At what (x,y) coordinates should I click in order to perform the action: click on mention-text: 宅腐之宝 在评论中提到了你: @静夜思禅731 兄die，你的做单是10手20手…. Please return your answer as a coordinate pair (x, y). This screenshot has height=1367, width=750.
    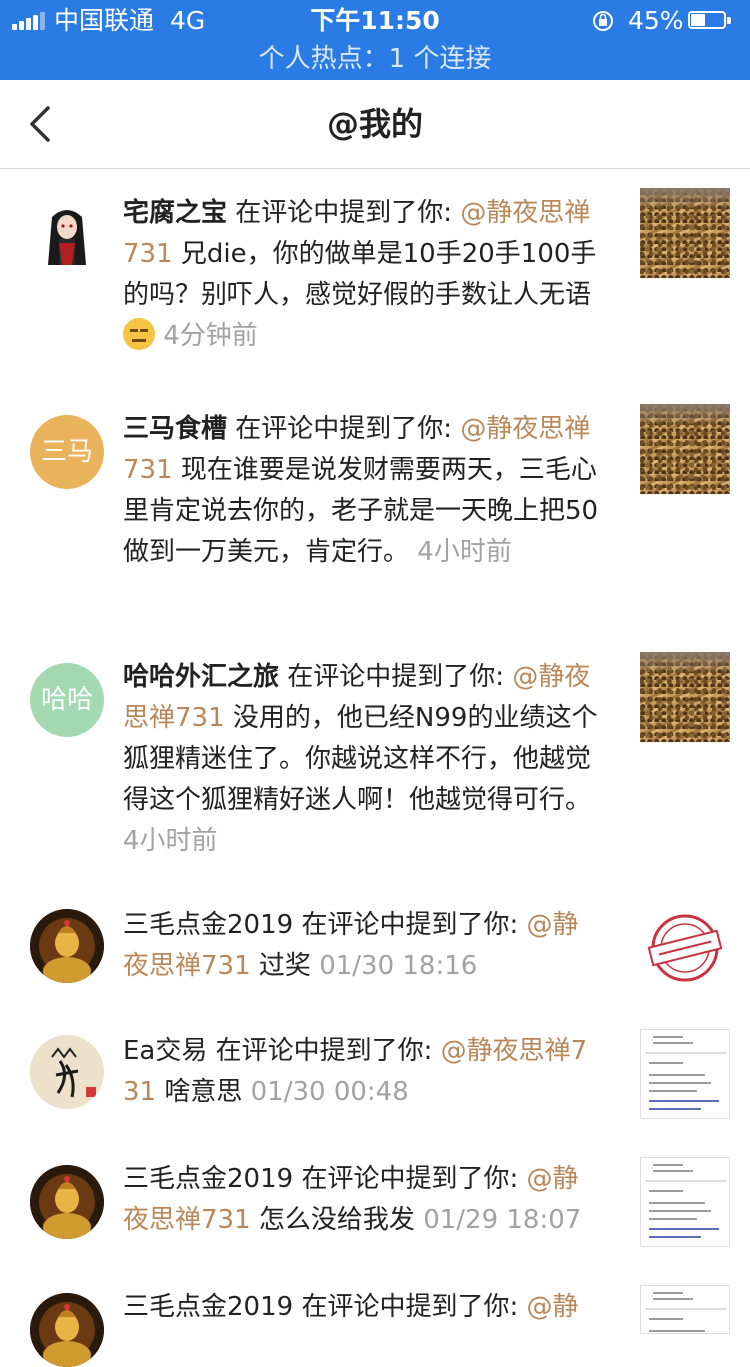
    Looking at the image, I should click on (363, 275).